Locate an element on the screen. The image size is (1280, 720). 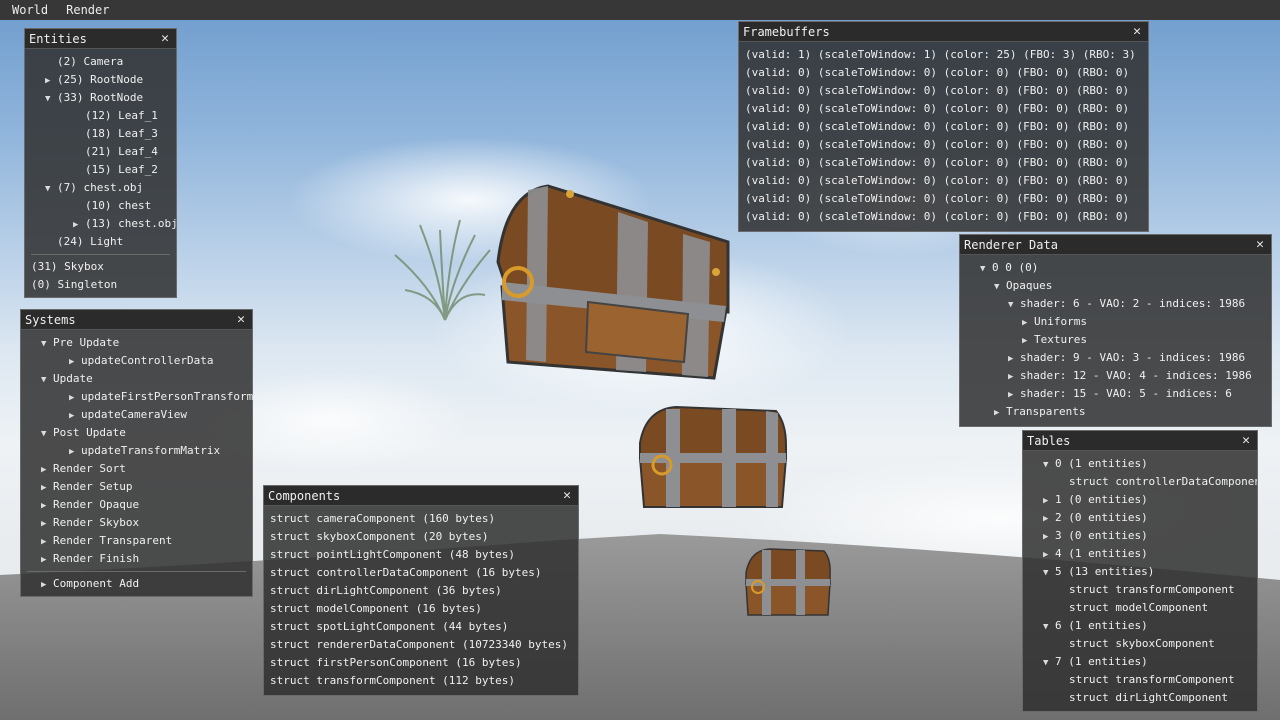
entity-node: (24) Light is located at coordinates (100, 242).